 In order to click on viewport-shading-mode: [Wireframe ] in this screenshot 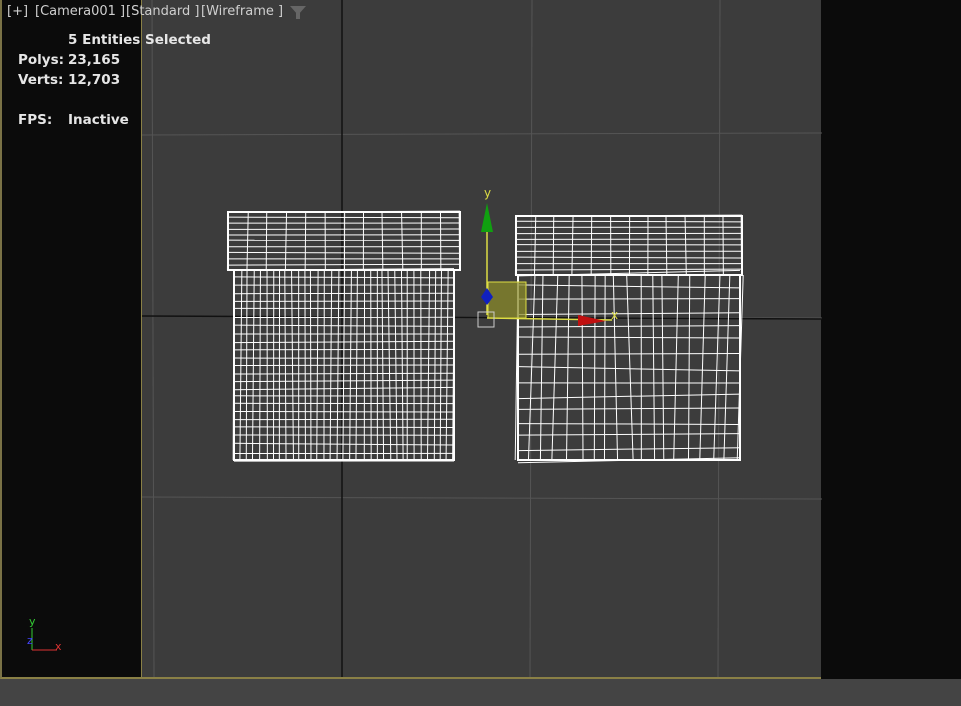, I will do `click(242, 11)`.